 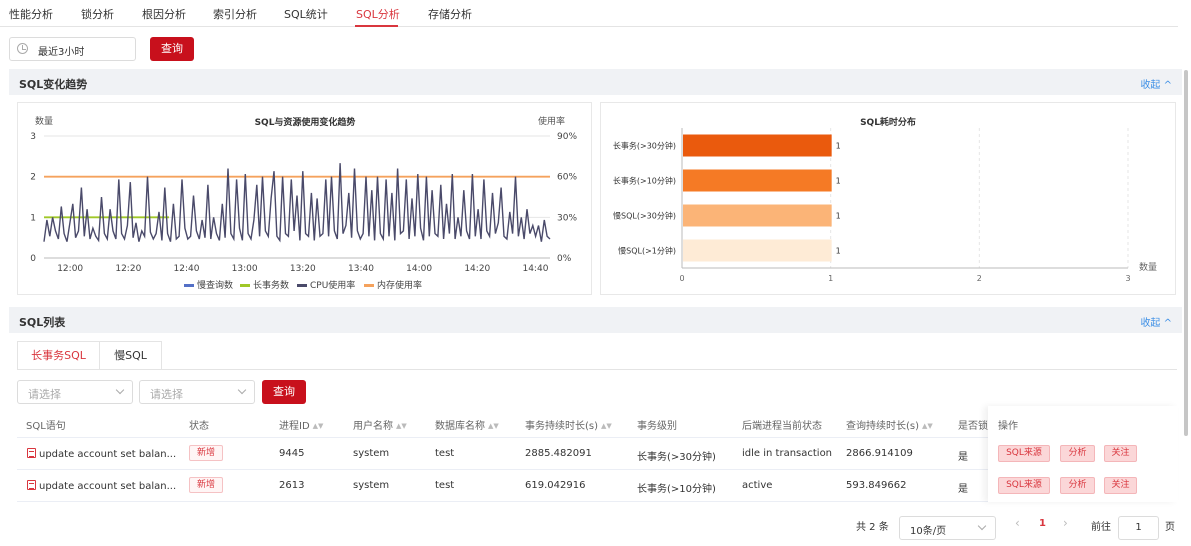 I want to click on cell-tx-level: 长事务(>10分钟), so click(x=676, y=489).